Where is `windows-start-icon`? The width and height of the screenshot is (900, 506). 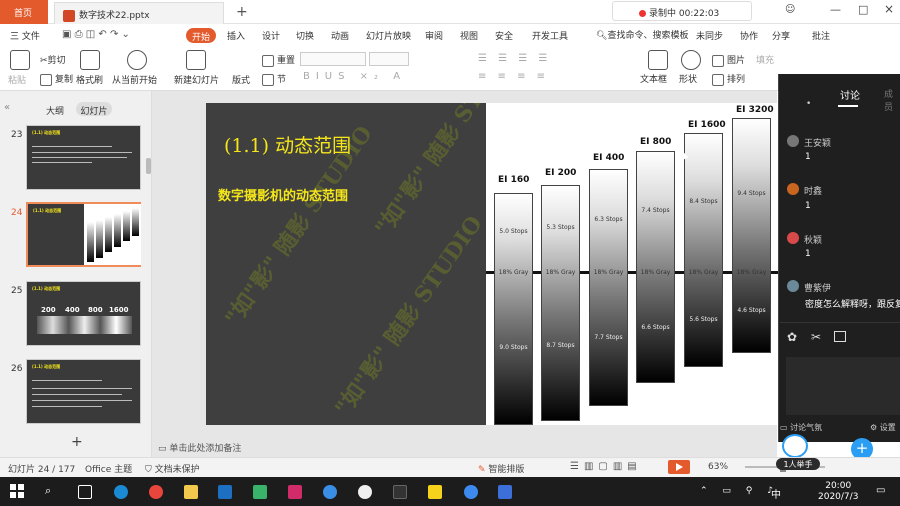
windows-start-icon is located at coordinates (17, 491).